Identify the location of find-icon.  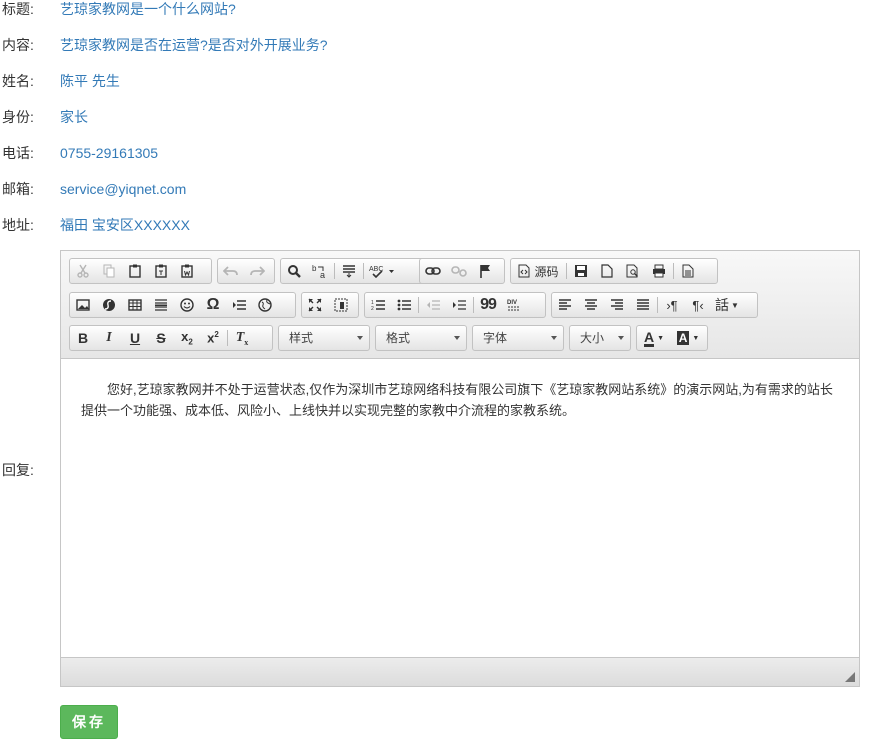
(294, 271).